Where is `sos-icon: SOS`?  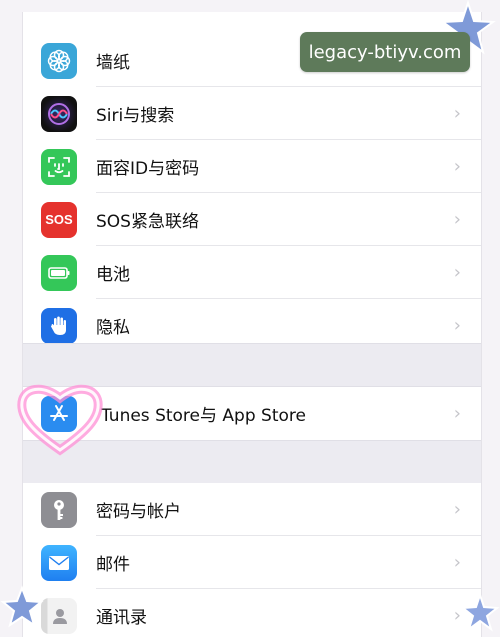
sos-icon: SOS is located at coordinates (59, 219).